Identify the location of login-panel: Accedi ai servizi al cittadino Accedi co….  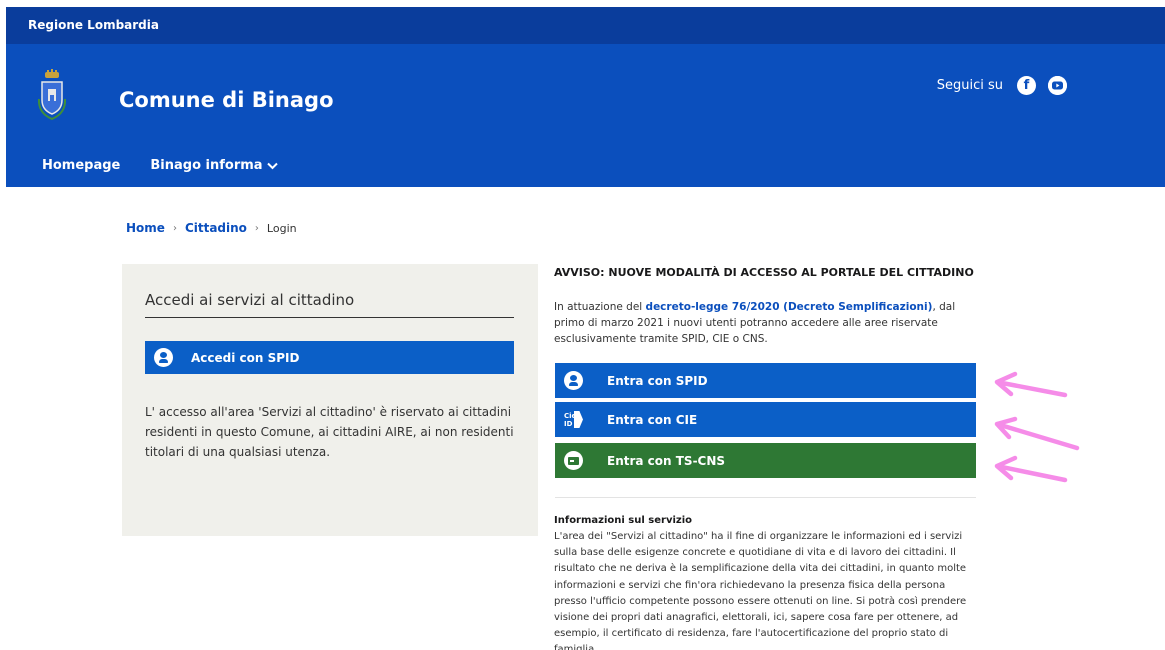
(330, 400).